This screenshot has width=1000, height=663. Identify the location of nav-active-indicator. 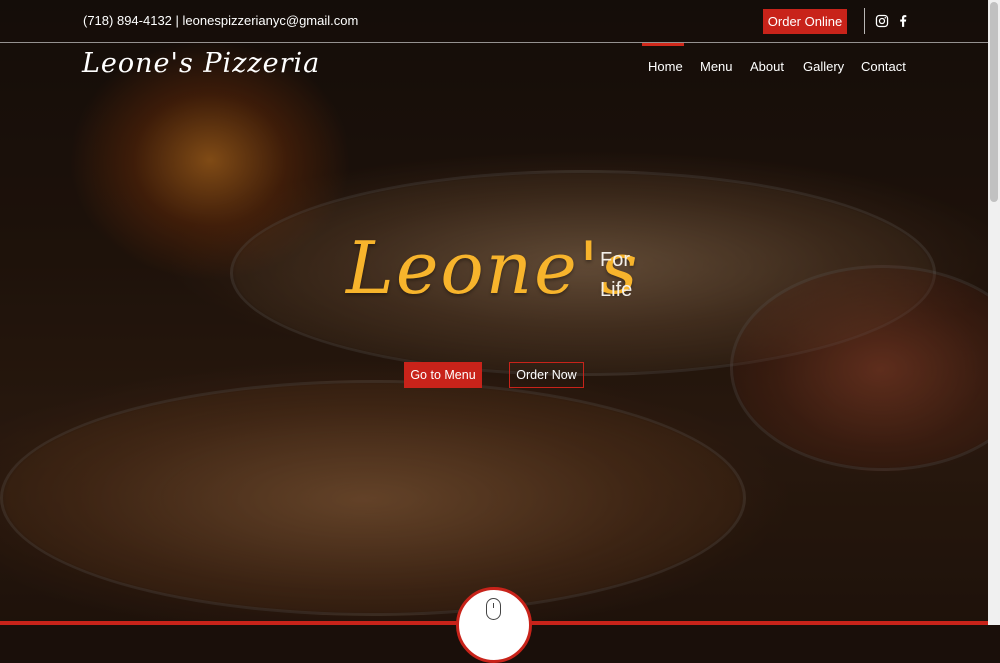
(663, 44).